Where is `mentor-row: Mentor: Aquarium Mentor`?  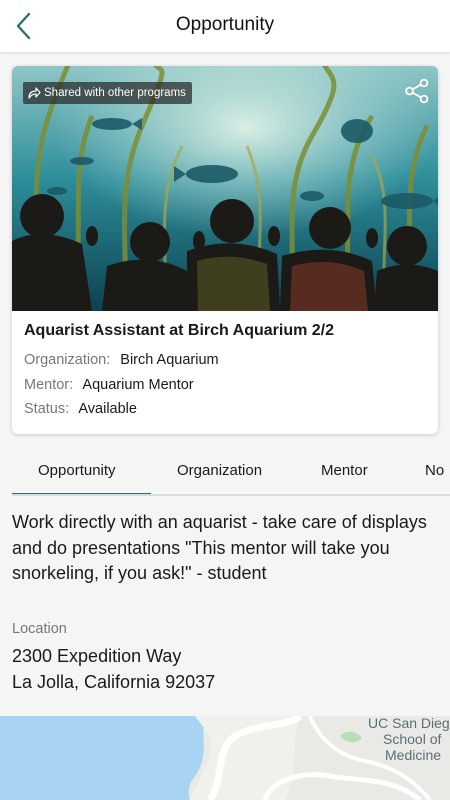 mentor-row: Mentor: Aquarium Mentor is located at coordinates (225, 385).